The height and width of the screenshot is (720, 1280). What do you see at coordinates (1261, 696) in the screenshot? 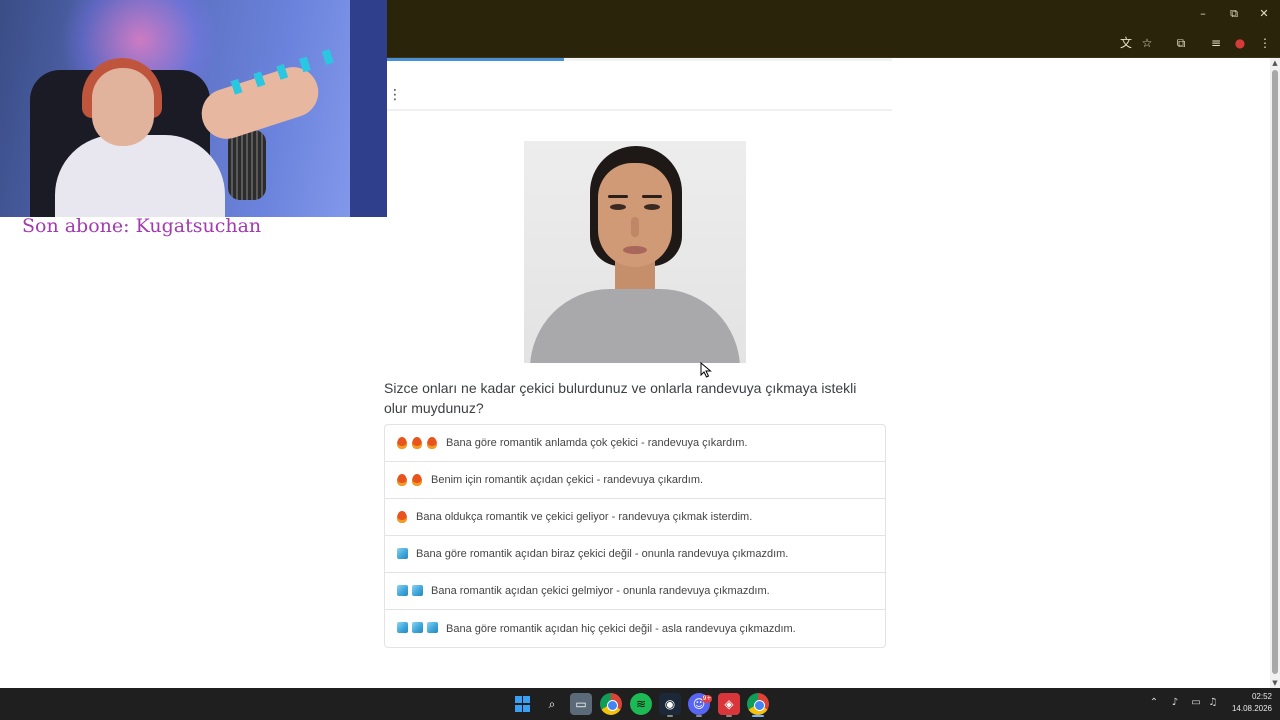
I see `clock-time: 02:52` at bounding box center [1261, 696].